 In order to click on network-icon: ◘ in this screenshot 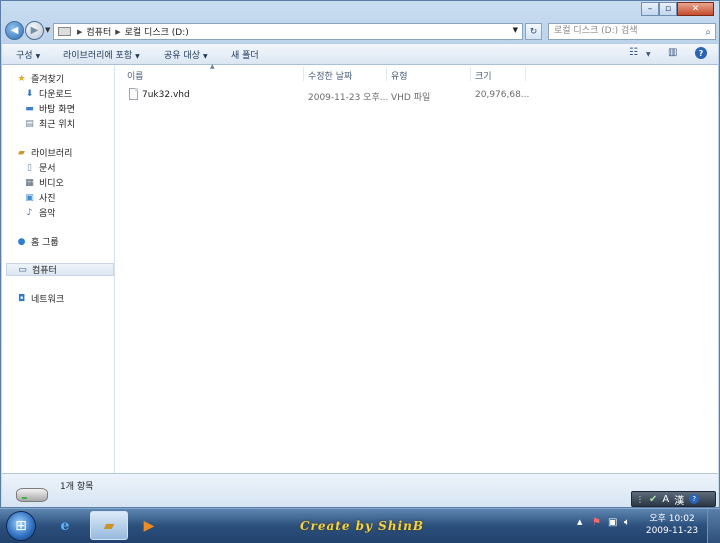, I will do `click(21, 298)`.